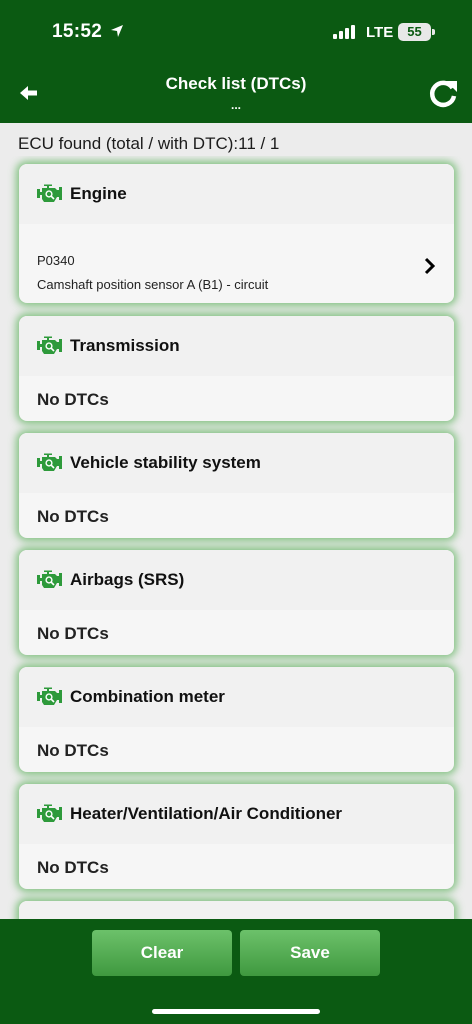 The image size is (472, 1024). Describe the element at coordinates (206, 813) in the screenshot. I see `card-title: Heater/Ventilation/Air Conditioner` at that location.